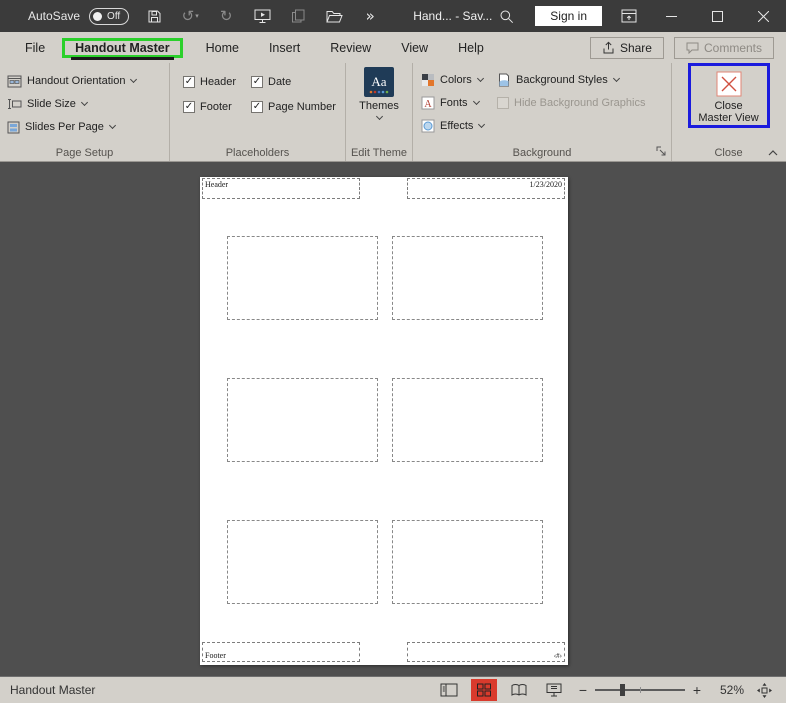 The height and width of the screenshot is (703, 786). I want to click on tab-help: Help, so click(471, 48).